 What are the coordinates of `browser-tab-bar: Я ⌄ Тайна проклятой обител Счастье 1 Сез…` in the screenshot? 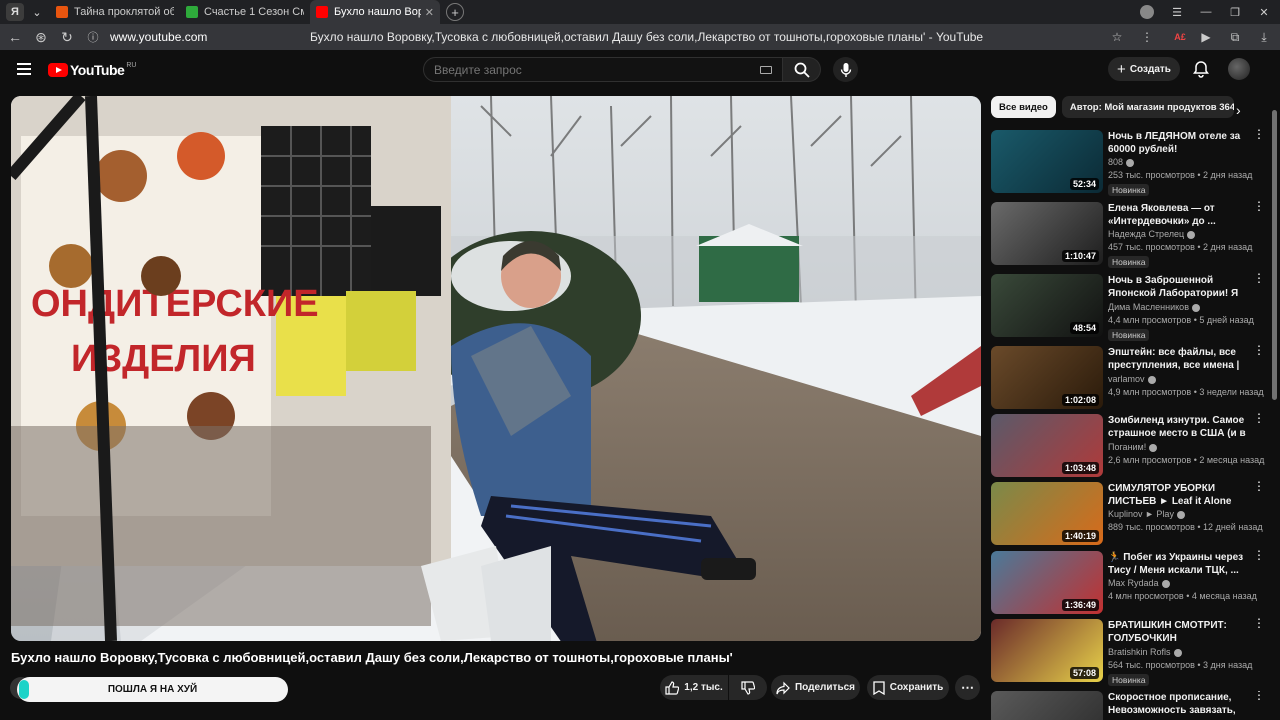 It's located at (640, 12).